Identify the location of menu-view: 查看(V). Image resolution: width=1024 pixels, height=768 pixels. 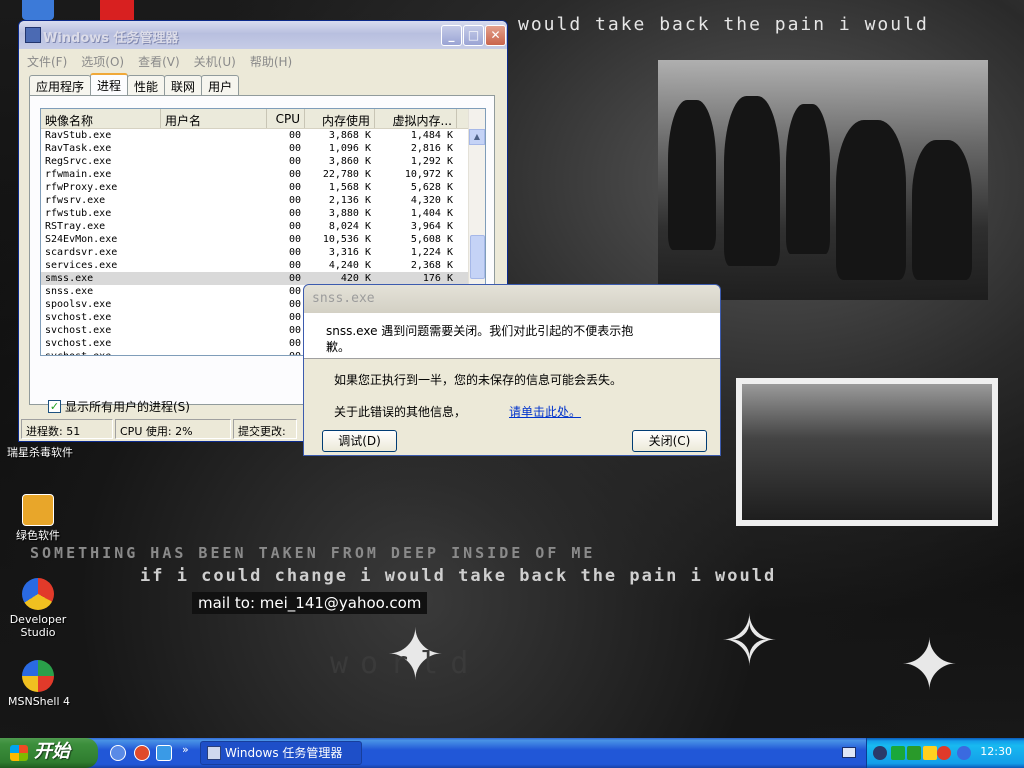
(159, 61).